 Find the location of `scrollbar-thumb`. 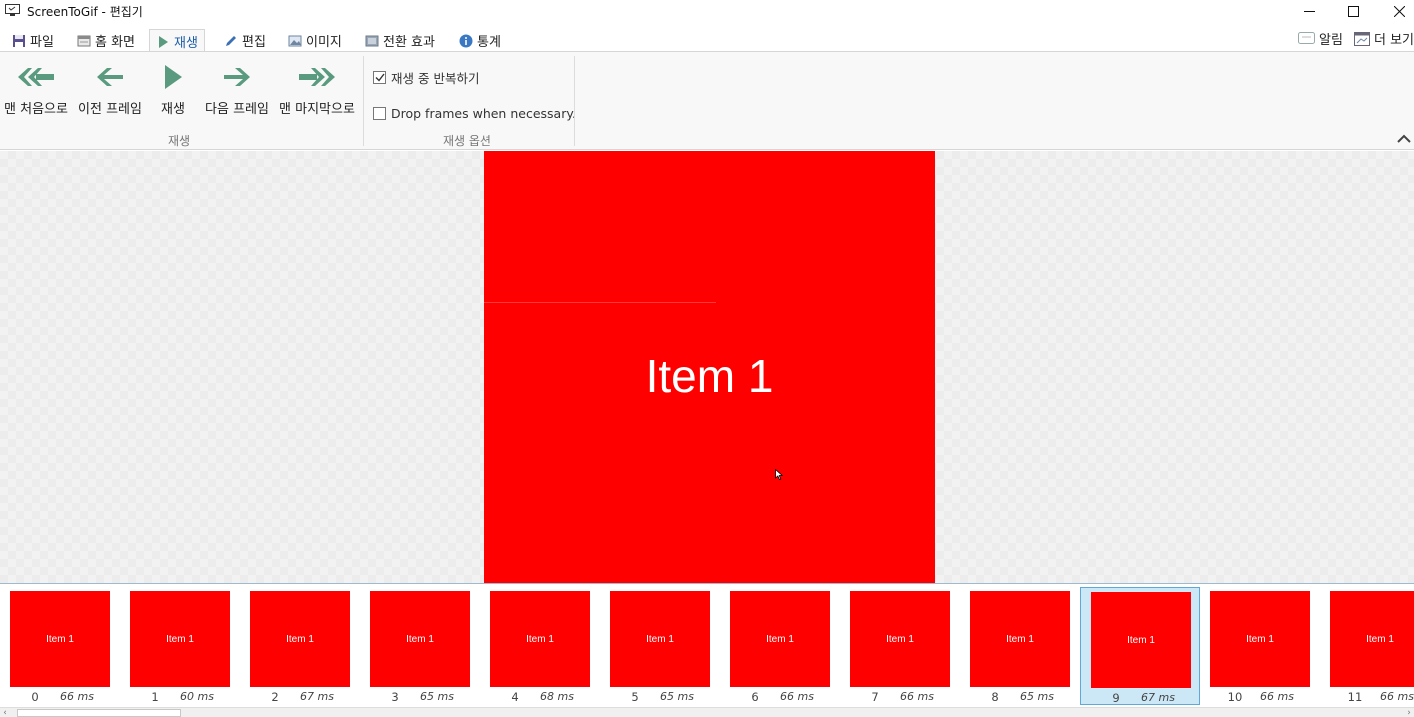

scrollbar-thumb is located at coordinates (99, 713).